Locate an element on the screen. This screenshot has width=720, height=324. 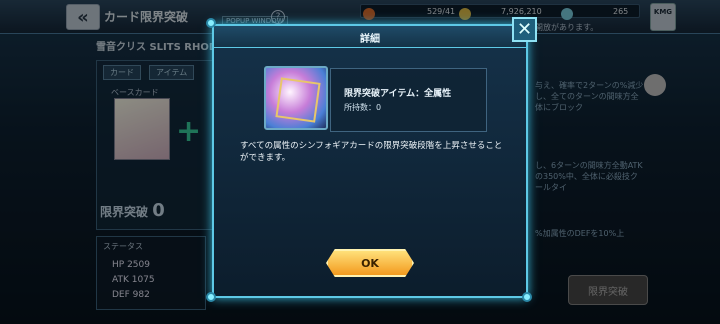
item-info-box is located at coordinates (408, 100).